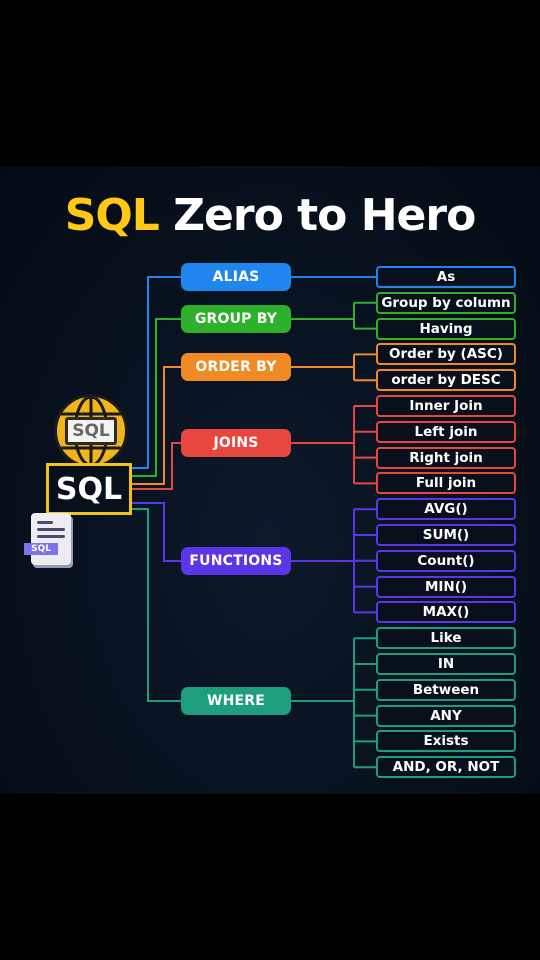 The width and height of the screenshot is (540, 960). I want to click on leaf-where-0: Like, so click(446, 638).